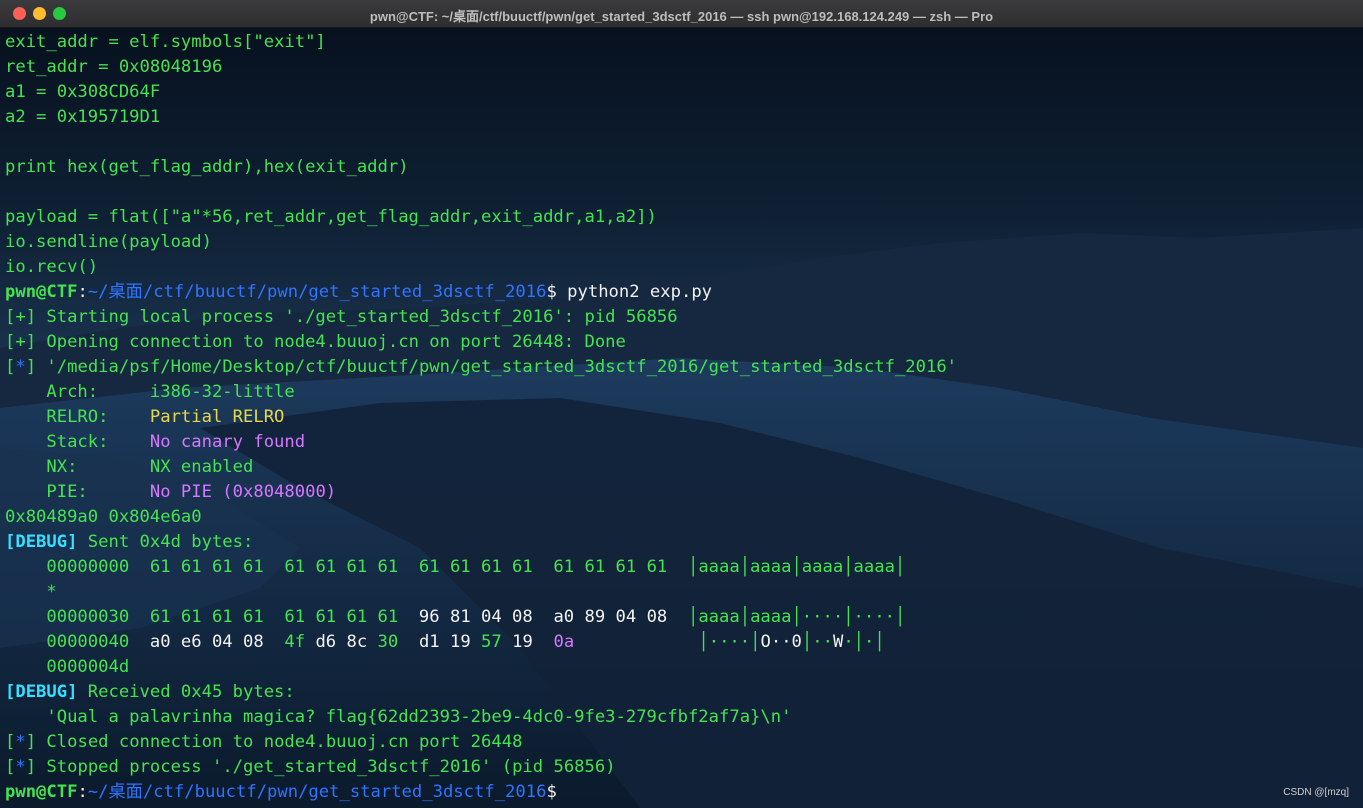 This screenshot has width=1363, height=808. I want to click on hex-byte: 0a, so click(564, 642).